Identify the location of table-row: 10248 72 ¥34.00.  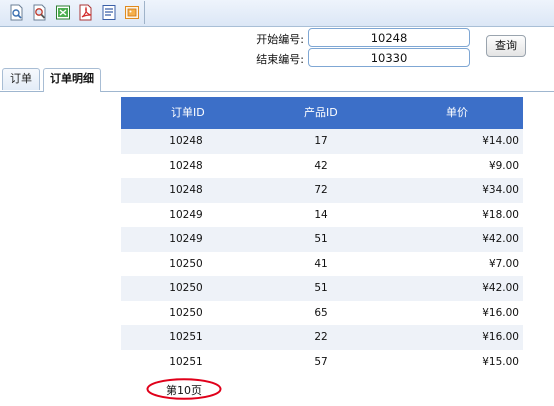
(322, 190).